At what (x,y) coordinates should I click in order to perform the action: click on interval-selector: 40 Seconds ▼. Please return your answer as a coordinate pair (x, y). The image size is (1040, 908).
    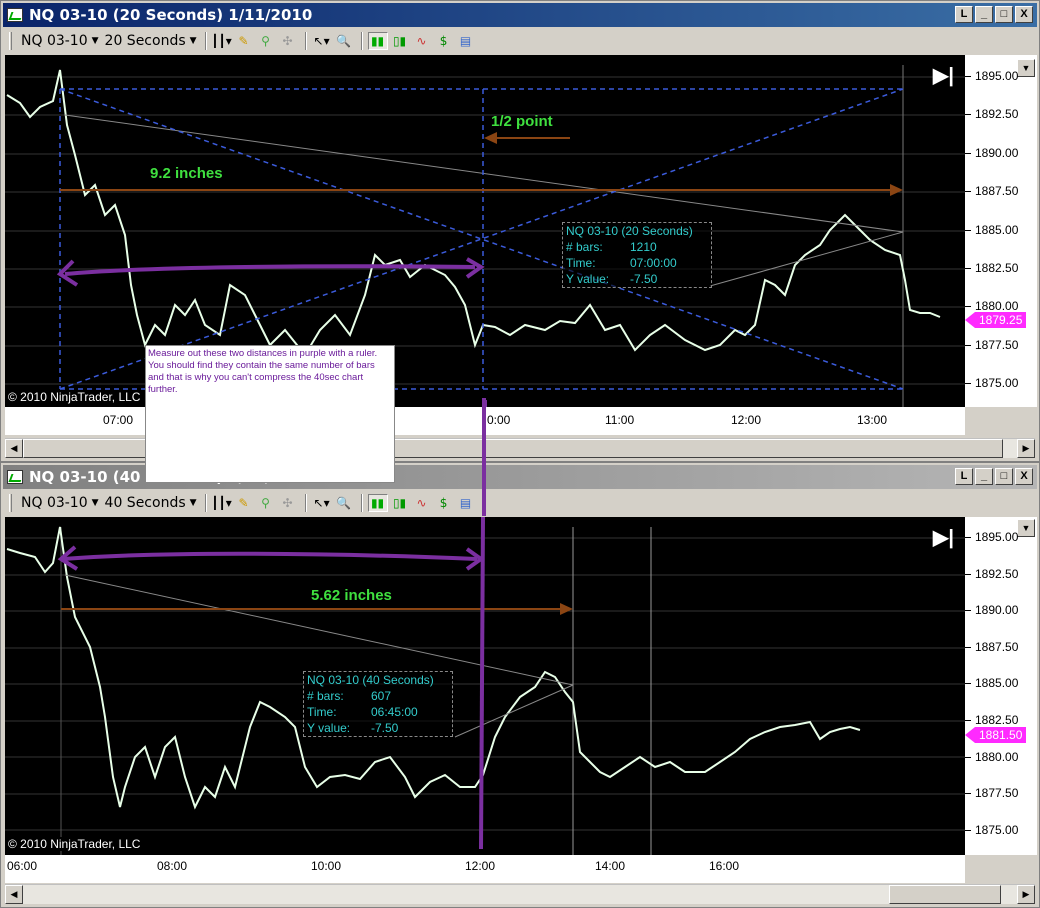
    Looking at the image, I should click on (151, 503).